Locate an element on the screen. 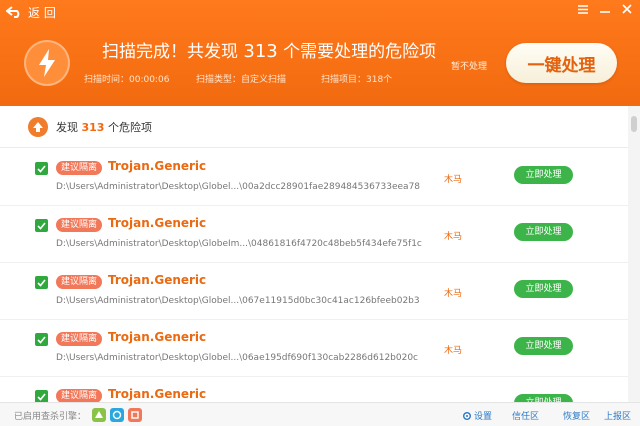  one-click-fix-button: 一键处理 is located at coordinates (561, 63).